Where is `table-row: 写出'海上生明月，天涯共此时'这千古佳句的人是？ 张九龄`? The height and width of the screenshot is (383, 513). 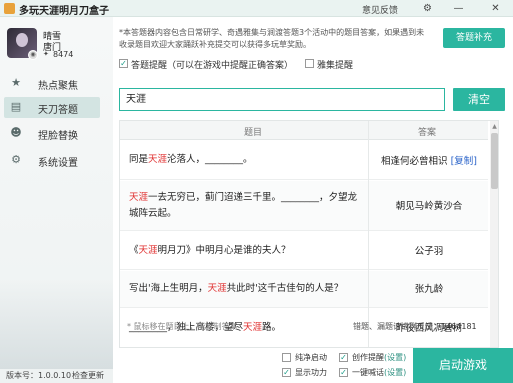
table-row: 写出'海上生明月，天涯共此时'这千古佳句的人是？ 张九龄 is located at coordinates (304, 289).